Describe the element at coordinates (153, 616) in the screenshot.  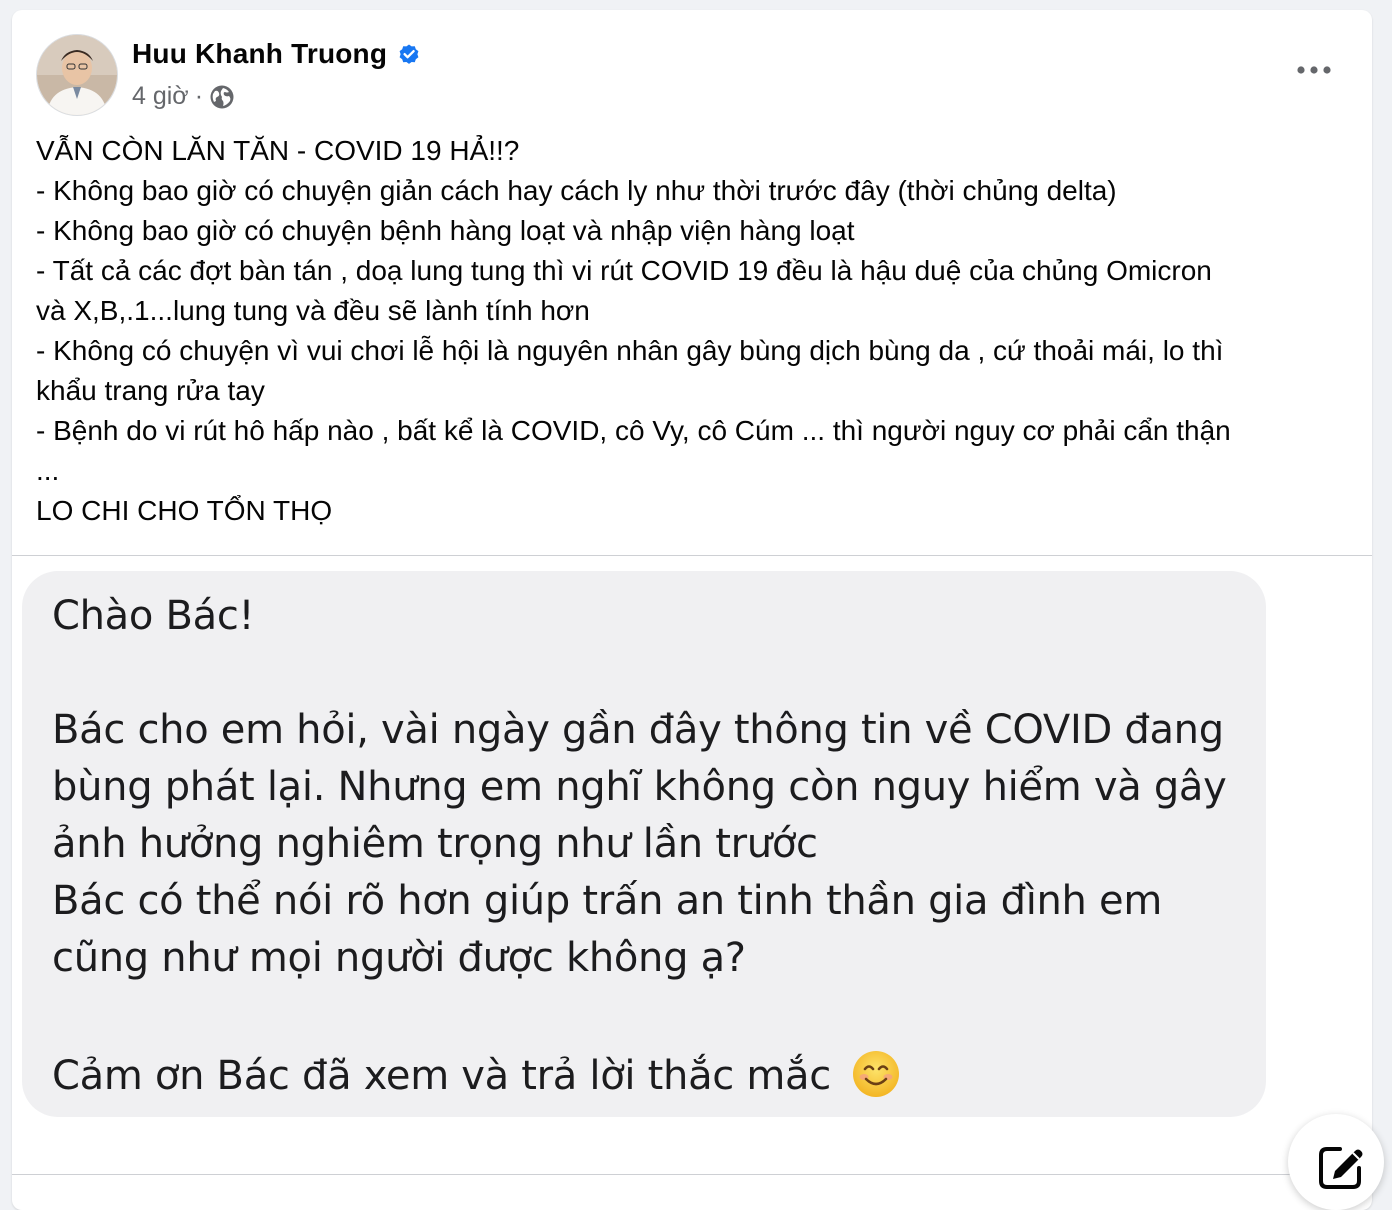
I see `message-greeting: Chào Bác!` at that location.